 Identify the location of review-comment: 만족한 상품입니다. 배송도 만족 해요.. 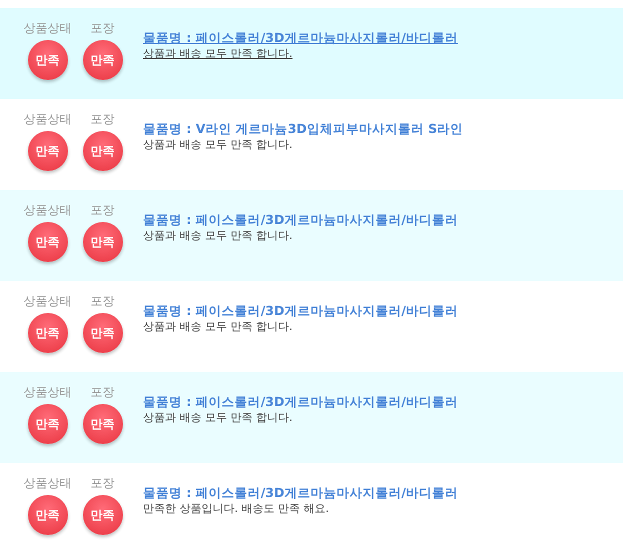
(236, 508).